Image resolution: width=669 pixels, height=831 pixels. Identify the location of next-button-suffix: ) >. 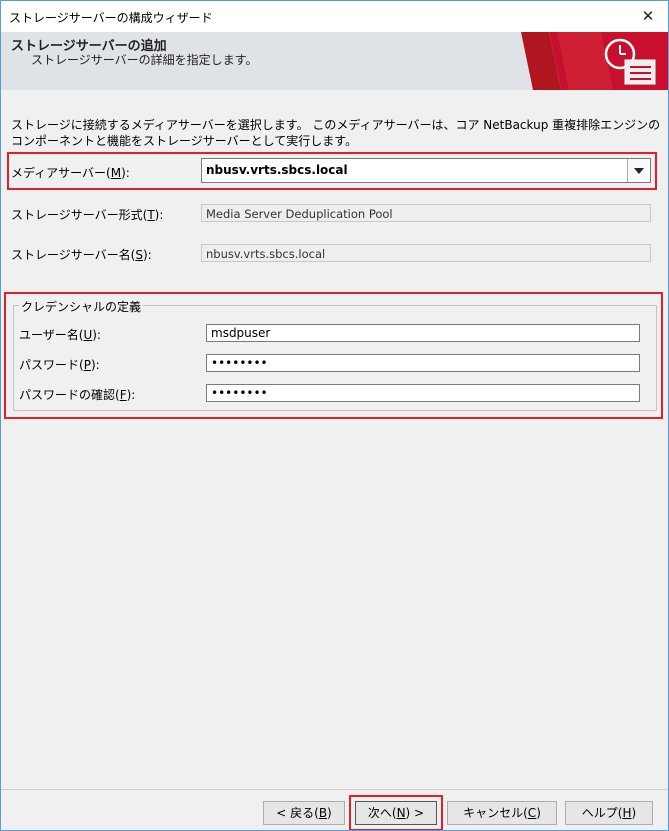
(415, 813).